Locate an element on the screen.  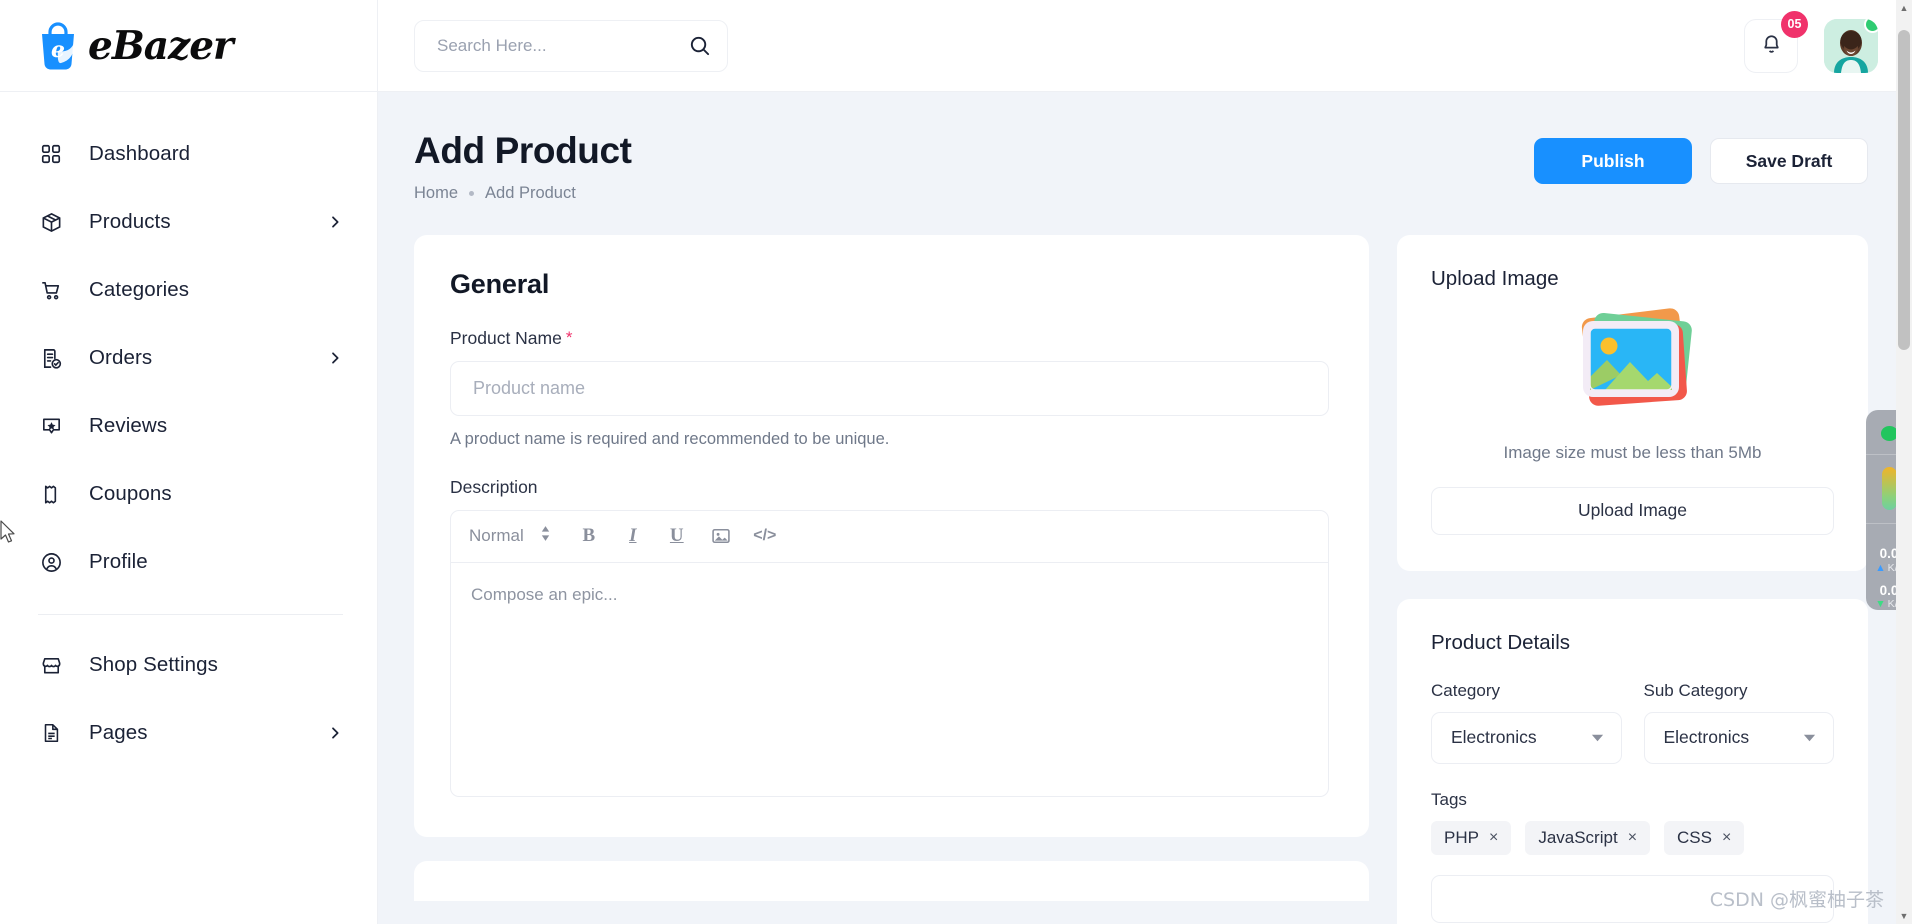
sidebar-item-categories: Categories is located at coordinates (188, 290).